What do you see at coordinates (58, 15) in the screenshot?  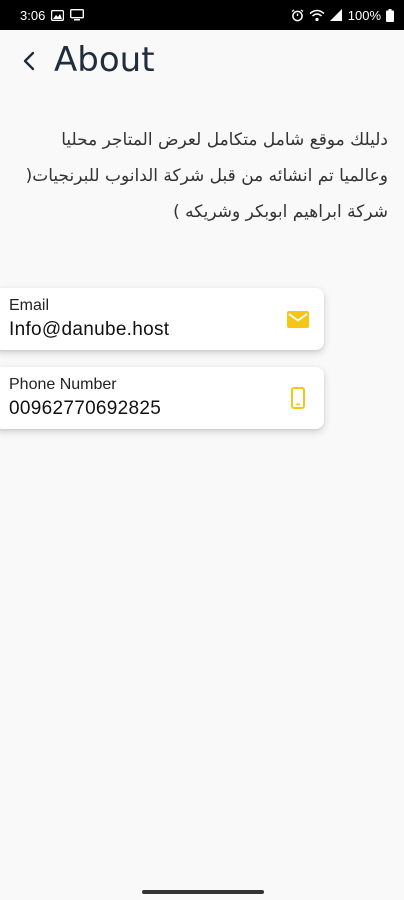 I see `gallery-notification-icon` at bounding box center [58, 15].